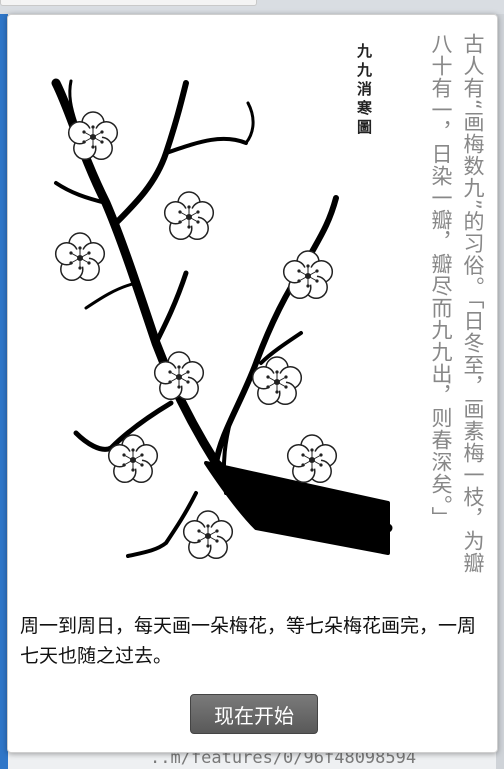  What do you see at coordinates (252, 7) in the screenshot?
I see `background-top-bar` at bounding box center [252, 7].